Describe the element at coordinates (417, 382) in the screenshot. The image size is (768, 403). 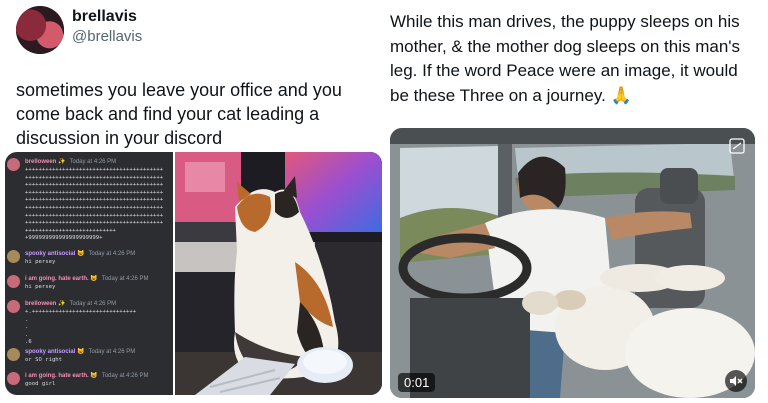
I see `video-timestamp: 0:01` at that location.